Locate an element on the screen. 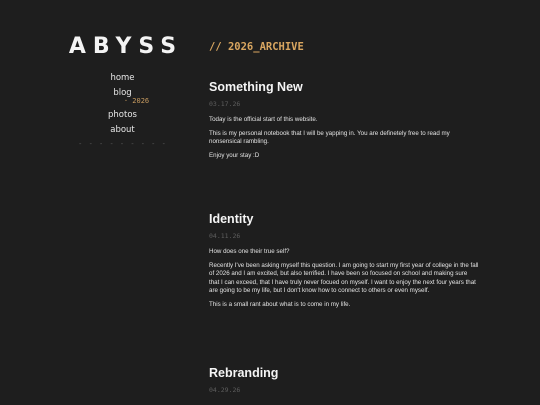  post-date: 03.17.26 is located at coordinates (225, 104).